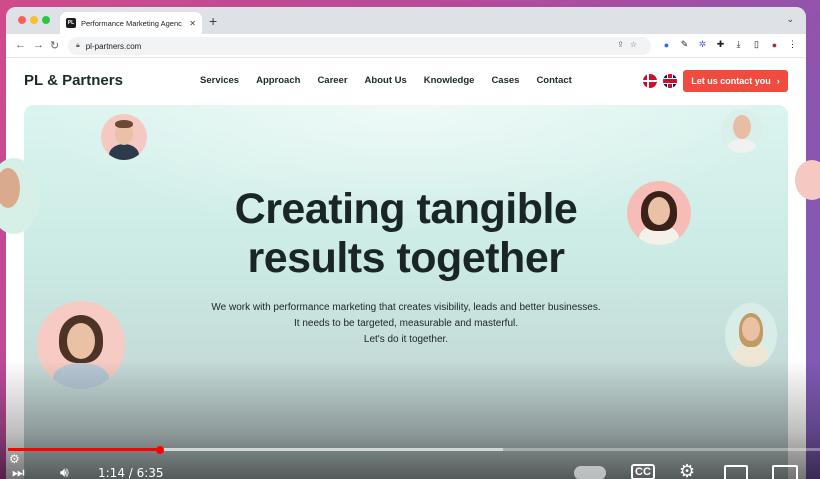  I want to click on close-tab-icon: ✕, so click(192, 23).